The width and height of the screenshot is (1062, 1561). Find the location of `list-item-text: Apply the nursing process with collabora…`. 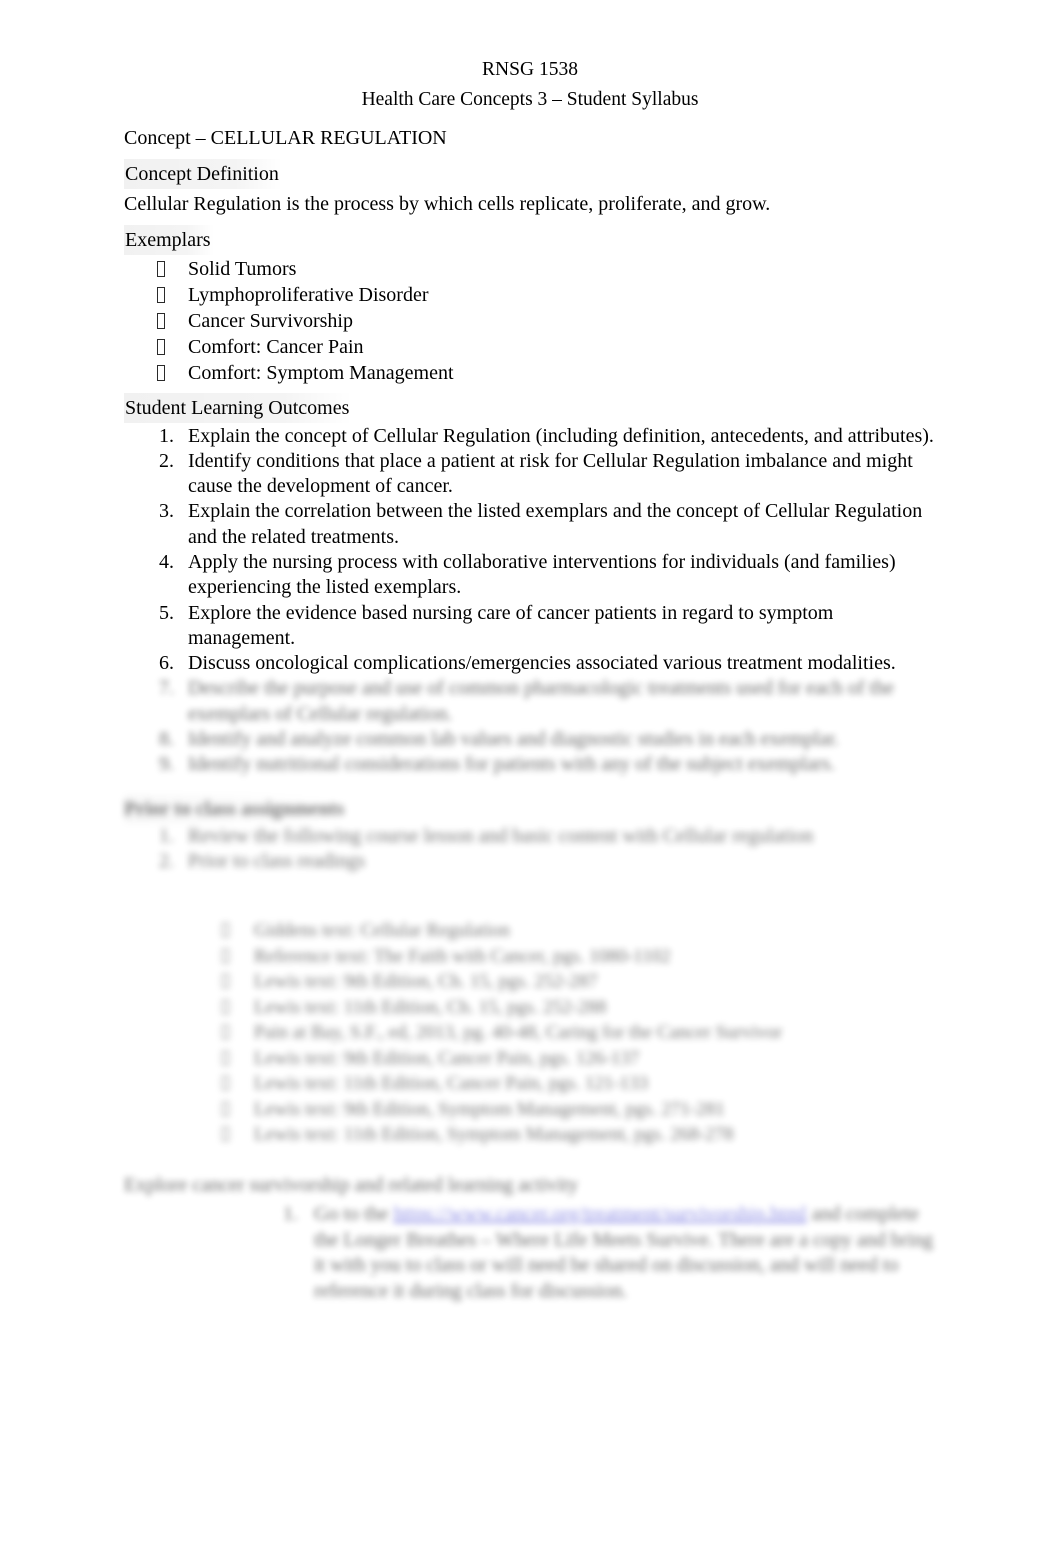

list-item-text: Apply the nursing process with collabora… is located at coordinates (542, 574).